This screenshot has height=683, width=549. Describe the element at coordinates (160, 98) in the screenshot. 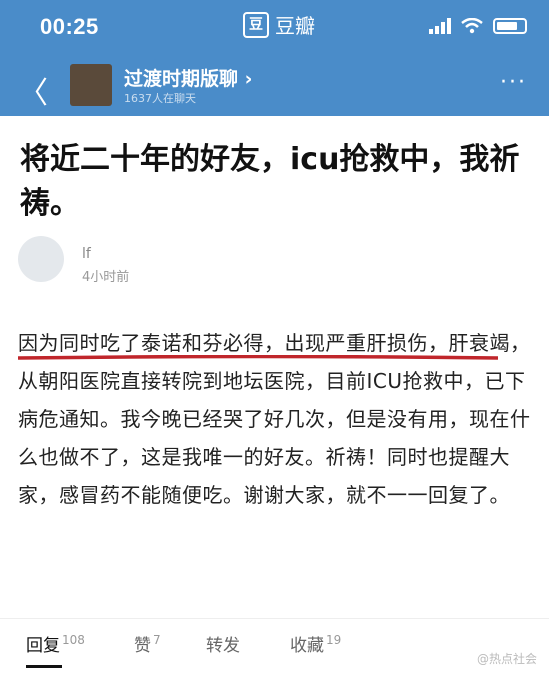

I see `group-subtitle: 1637人在聊天` at that location.